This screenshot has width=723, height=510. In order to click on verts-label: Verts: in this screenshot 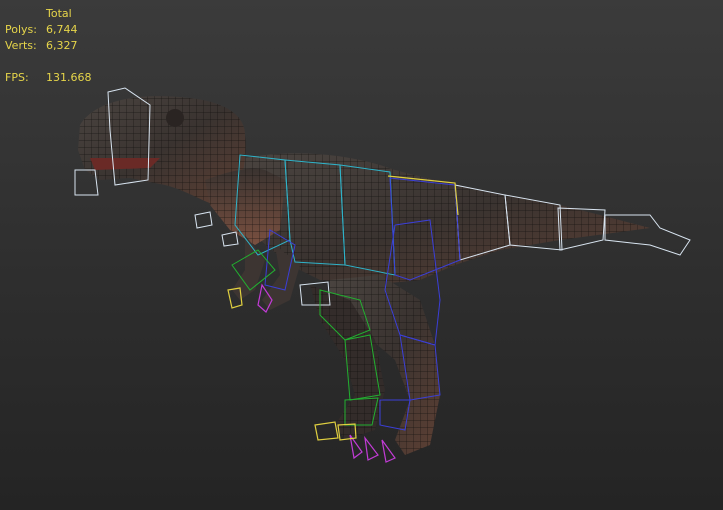, I will do `click(21, 45)`.